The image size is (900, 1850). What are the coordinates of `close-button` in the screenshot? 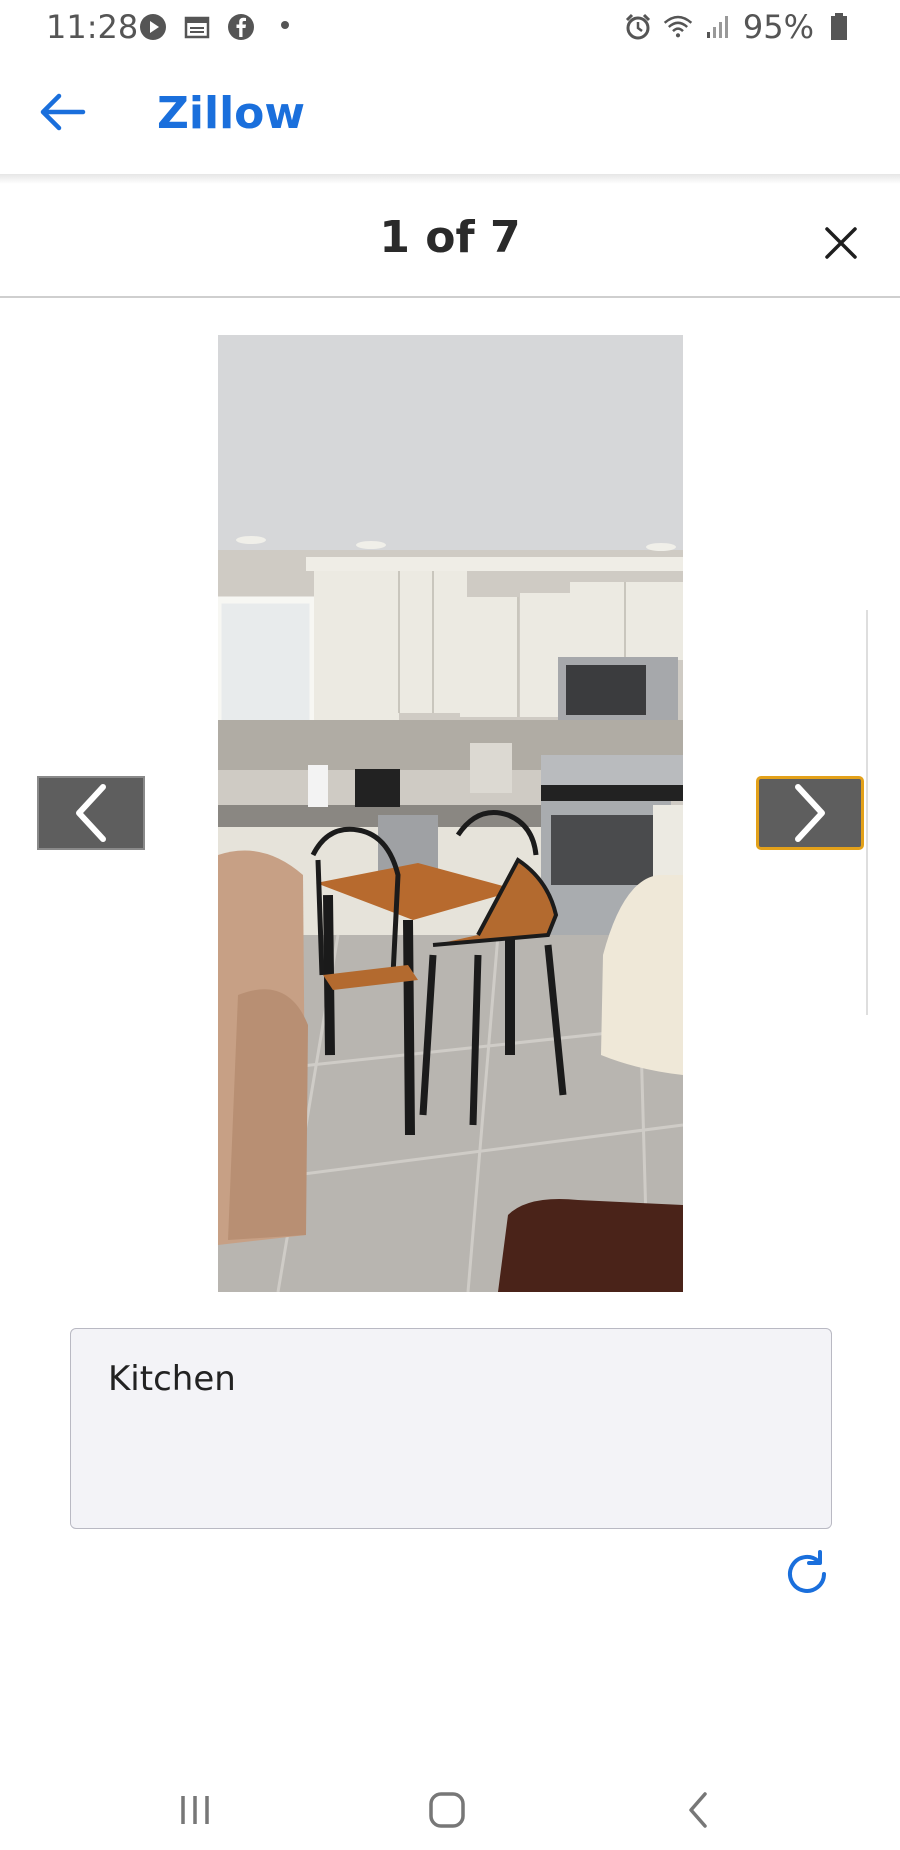 It's located at (841, 243).